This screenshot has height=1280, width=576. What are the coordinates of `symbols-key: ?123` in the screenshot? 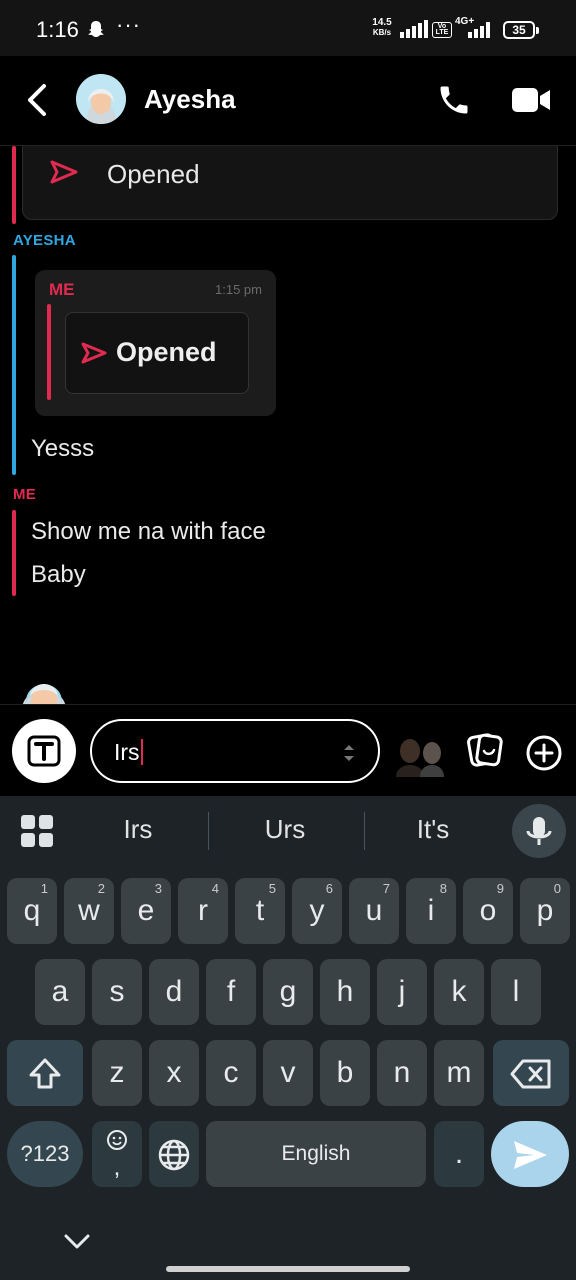 It's located at (45, 1154).